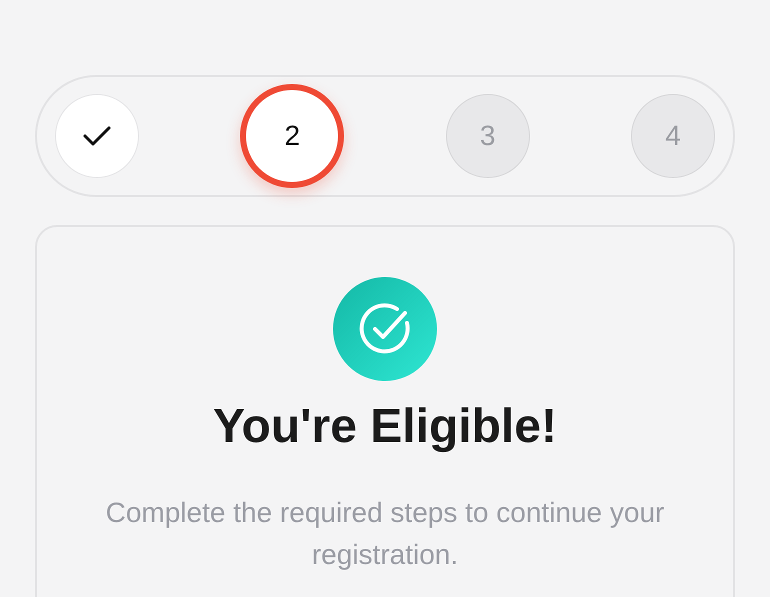  What do you see at coordinates (385, 426) in the screenshot?
I see `title: You're Eligible!` at bounding box center [385, 426].